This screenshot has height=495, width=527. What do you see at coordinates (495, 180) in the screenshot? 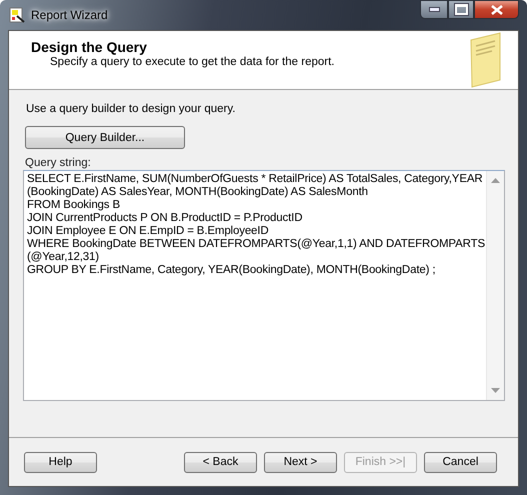
I see `scroll-up-icon` at bounding box center [495, 180].